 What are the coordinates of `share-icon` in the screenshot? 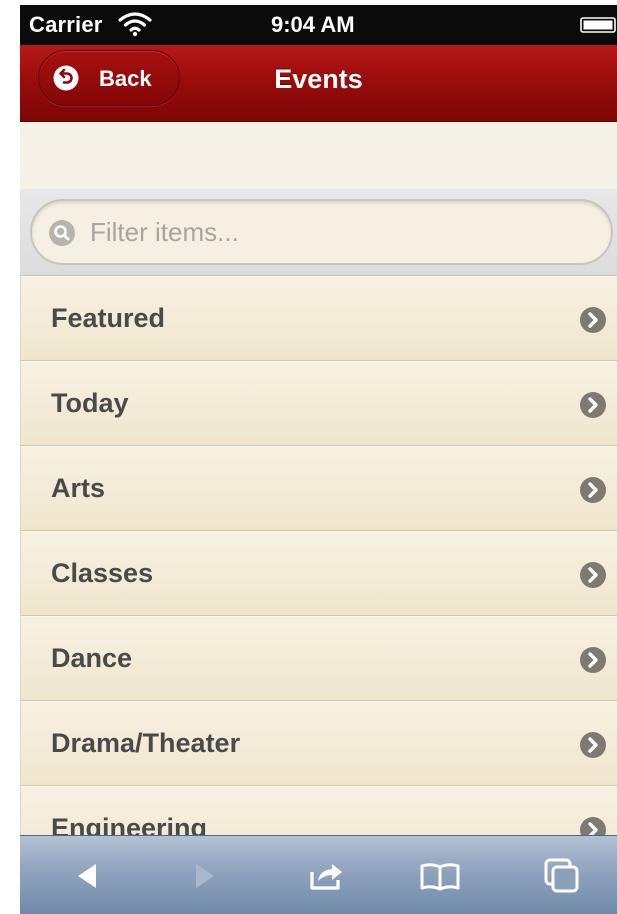 It's located at (326, 876).